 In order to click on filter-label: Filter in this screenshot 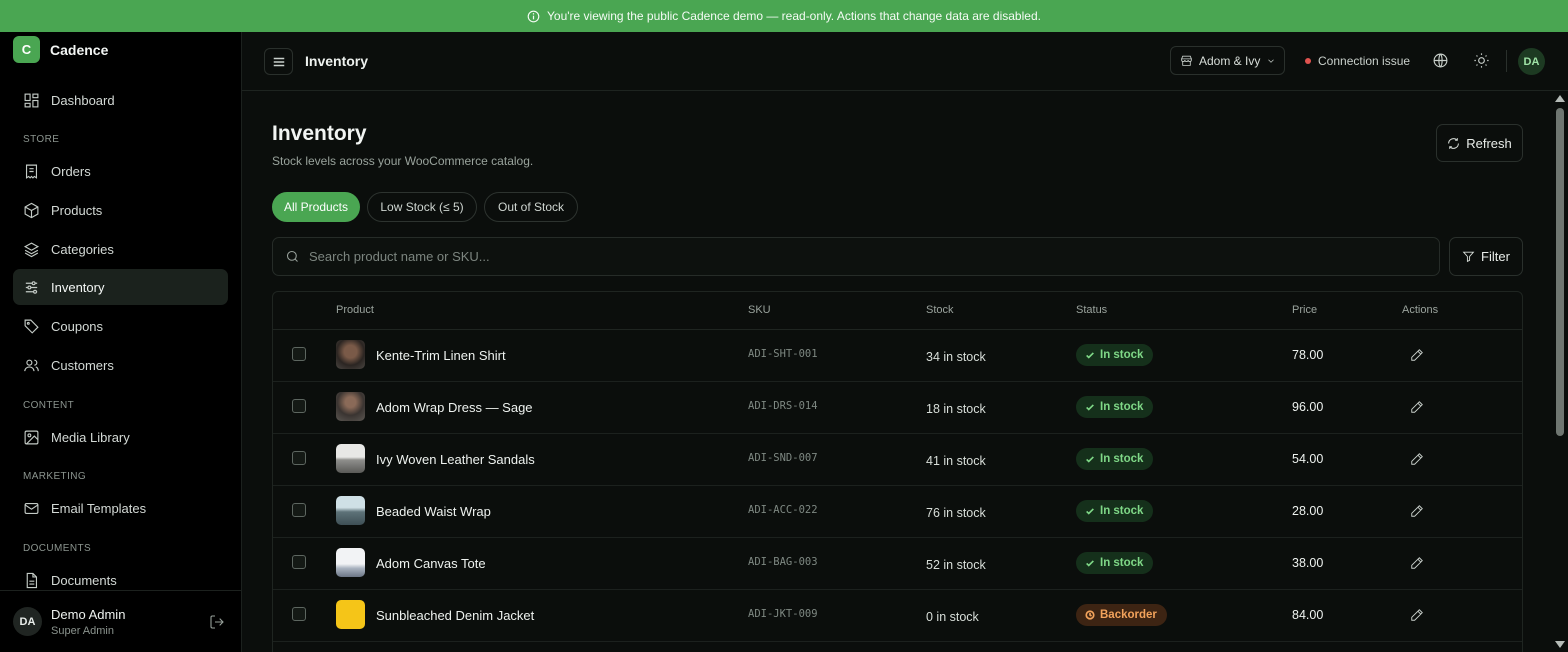, I will do `click(1495, 256)`.